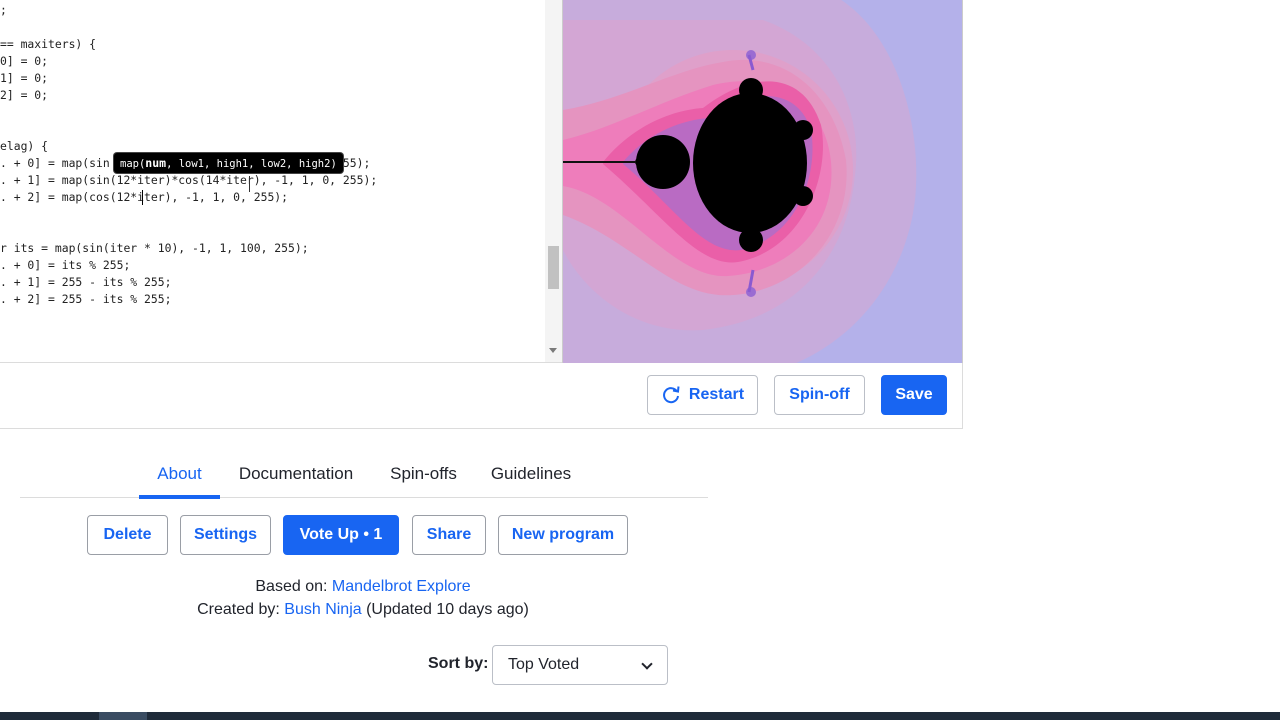  Describe the element at coordinates (563, 535) in the screenshot. I see `new-program-button: New program` at that location.